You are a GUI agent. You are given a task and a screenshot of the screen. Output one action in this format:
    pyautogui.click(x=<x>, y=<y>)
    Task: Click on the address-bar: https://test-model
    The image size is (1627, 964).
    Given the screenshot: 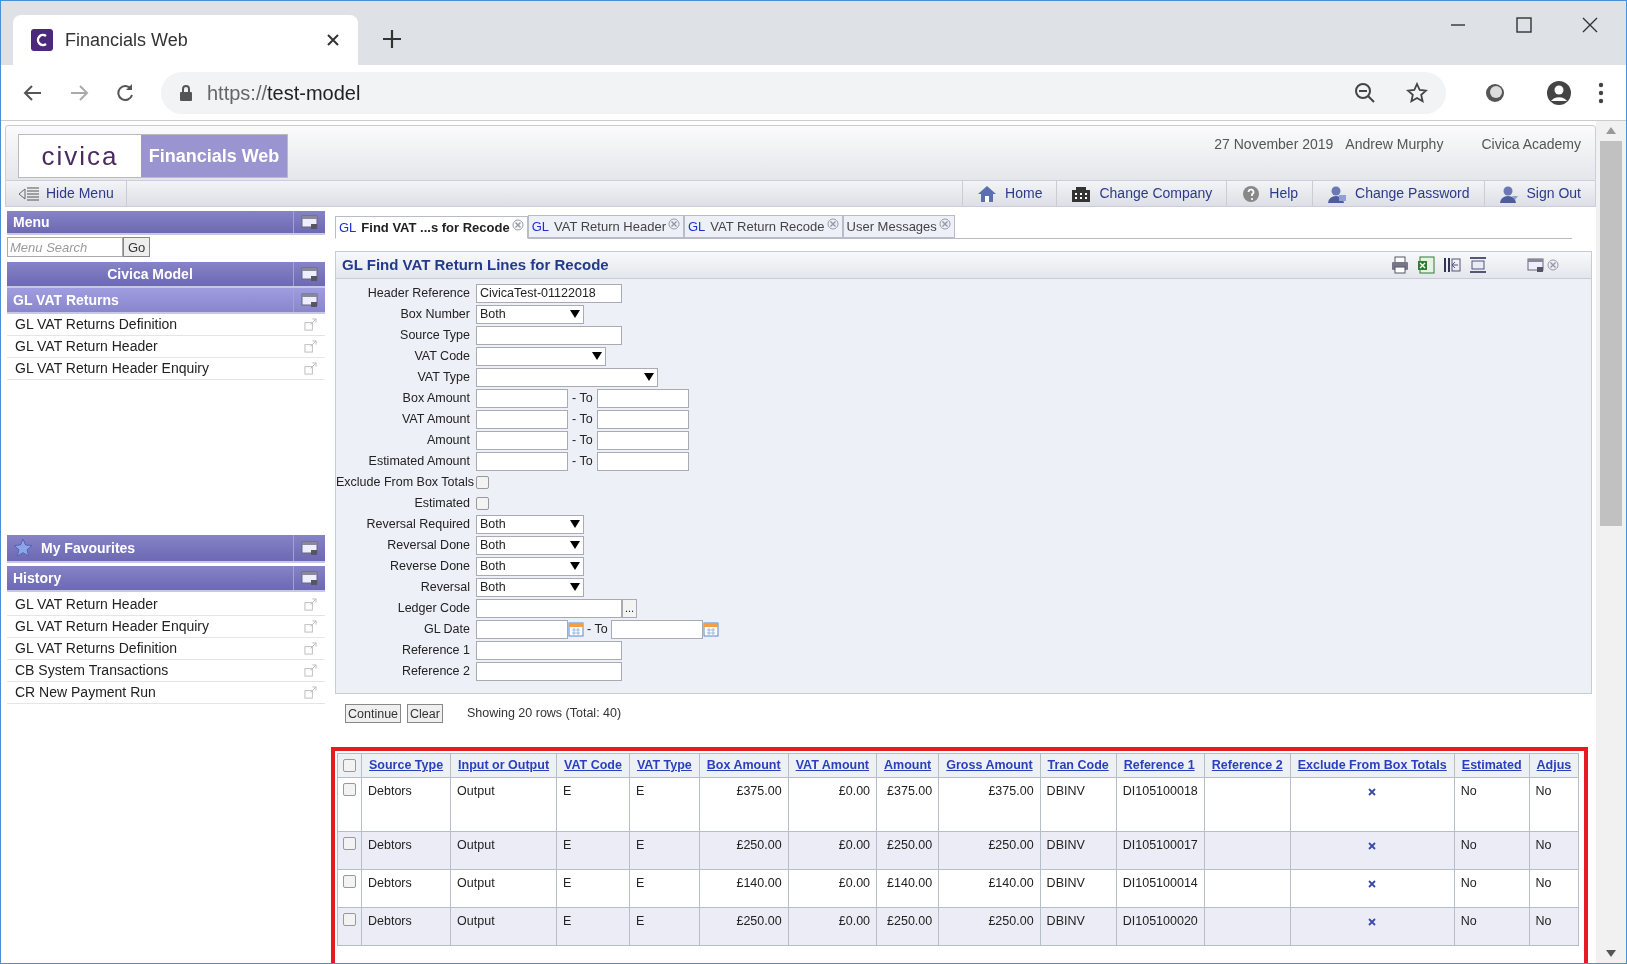 What is the action you would take?
    pyautogui.click(x=803, y=92)
    